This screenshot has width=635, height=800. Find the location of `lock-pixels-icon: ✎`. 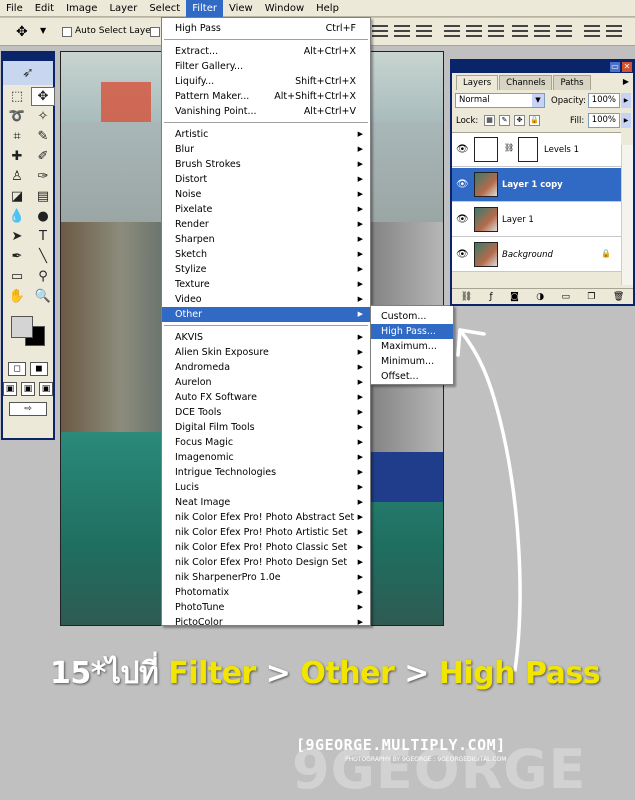

lock-pixels-icon: ✎ is located at coordinates (504, 120).